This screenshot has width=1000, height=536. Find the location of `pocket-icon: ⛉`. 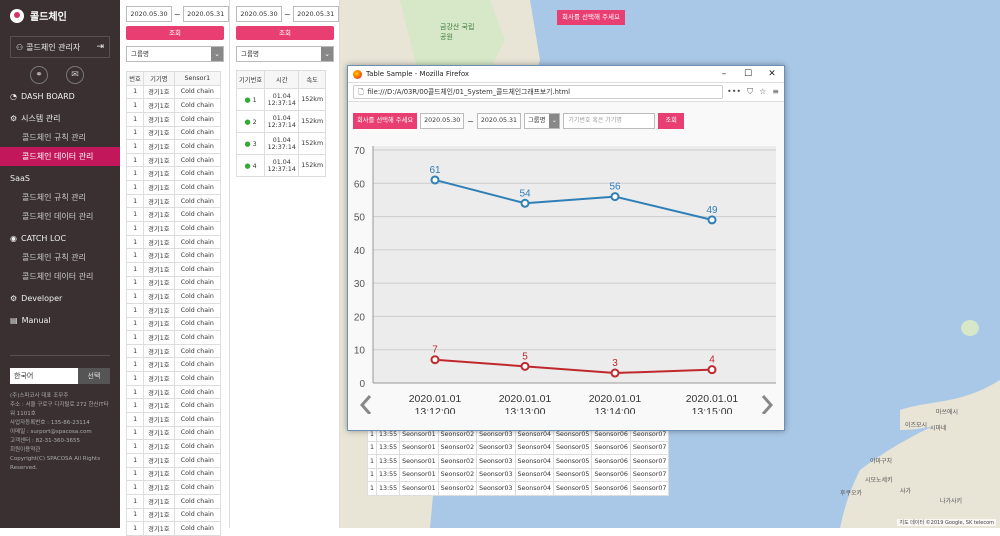

pocket-icon: ⛉ is located at coordinates (750, 92).